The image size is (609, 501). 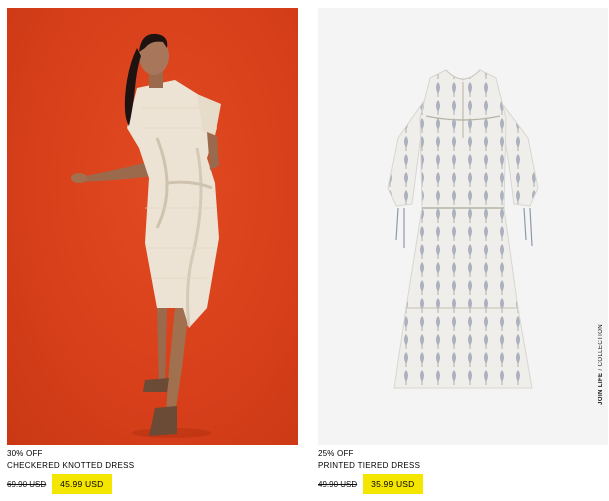 I want to click on price-row: 69.90 USD 45.99 USD, so click(x=152, y=484).